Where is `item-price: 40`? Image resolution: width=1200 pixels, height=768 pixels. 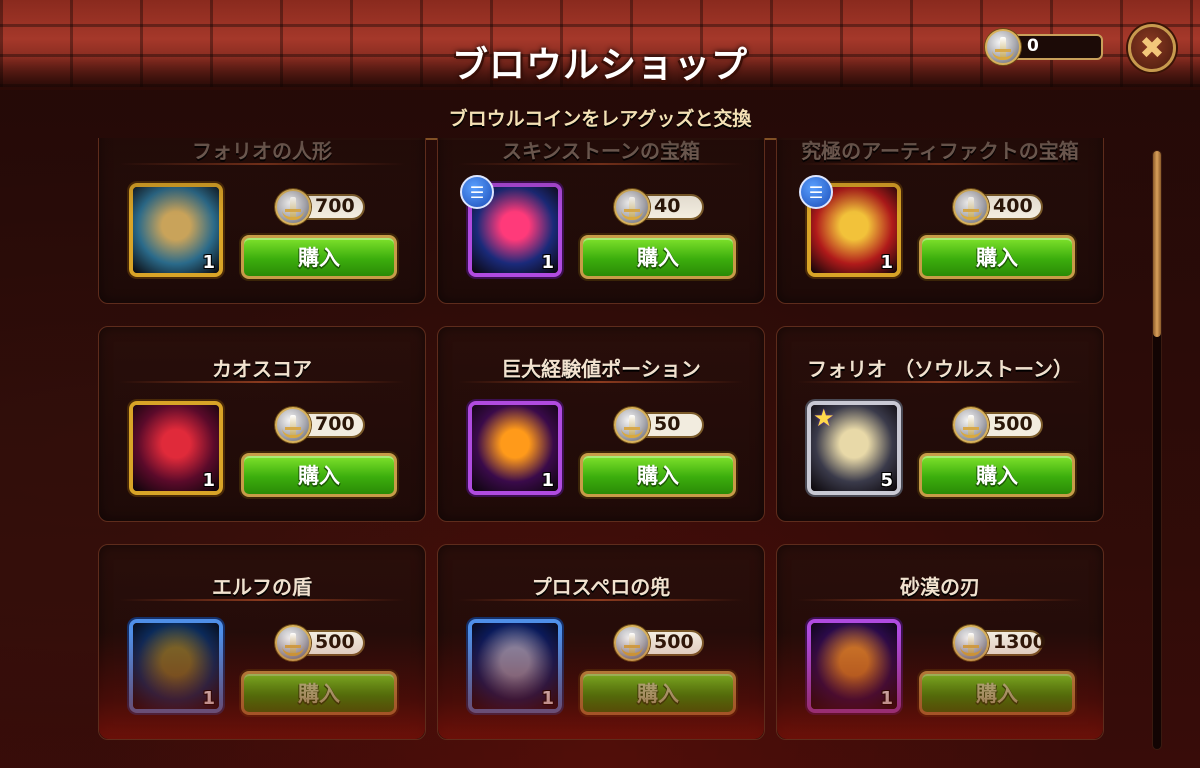
item-price: 40 is located at coordinates (660, 207).